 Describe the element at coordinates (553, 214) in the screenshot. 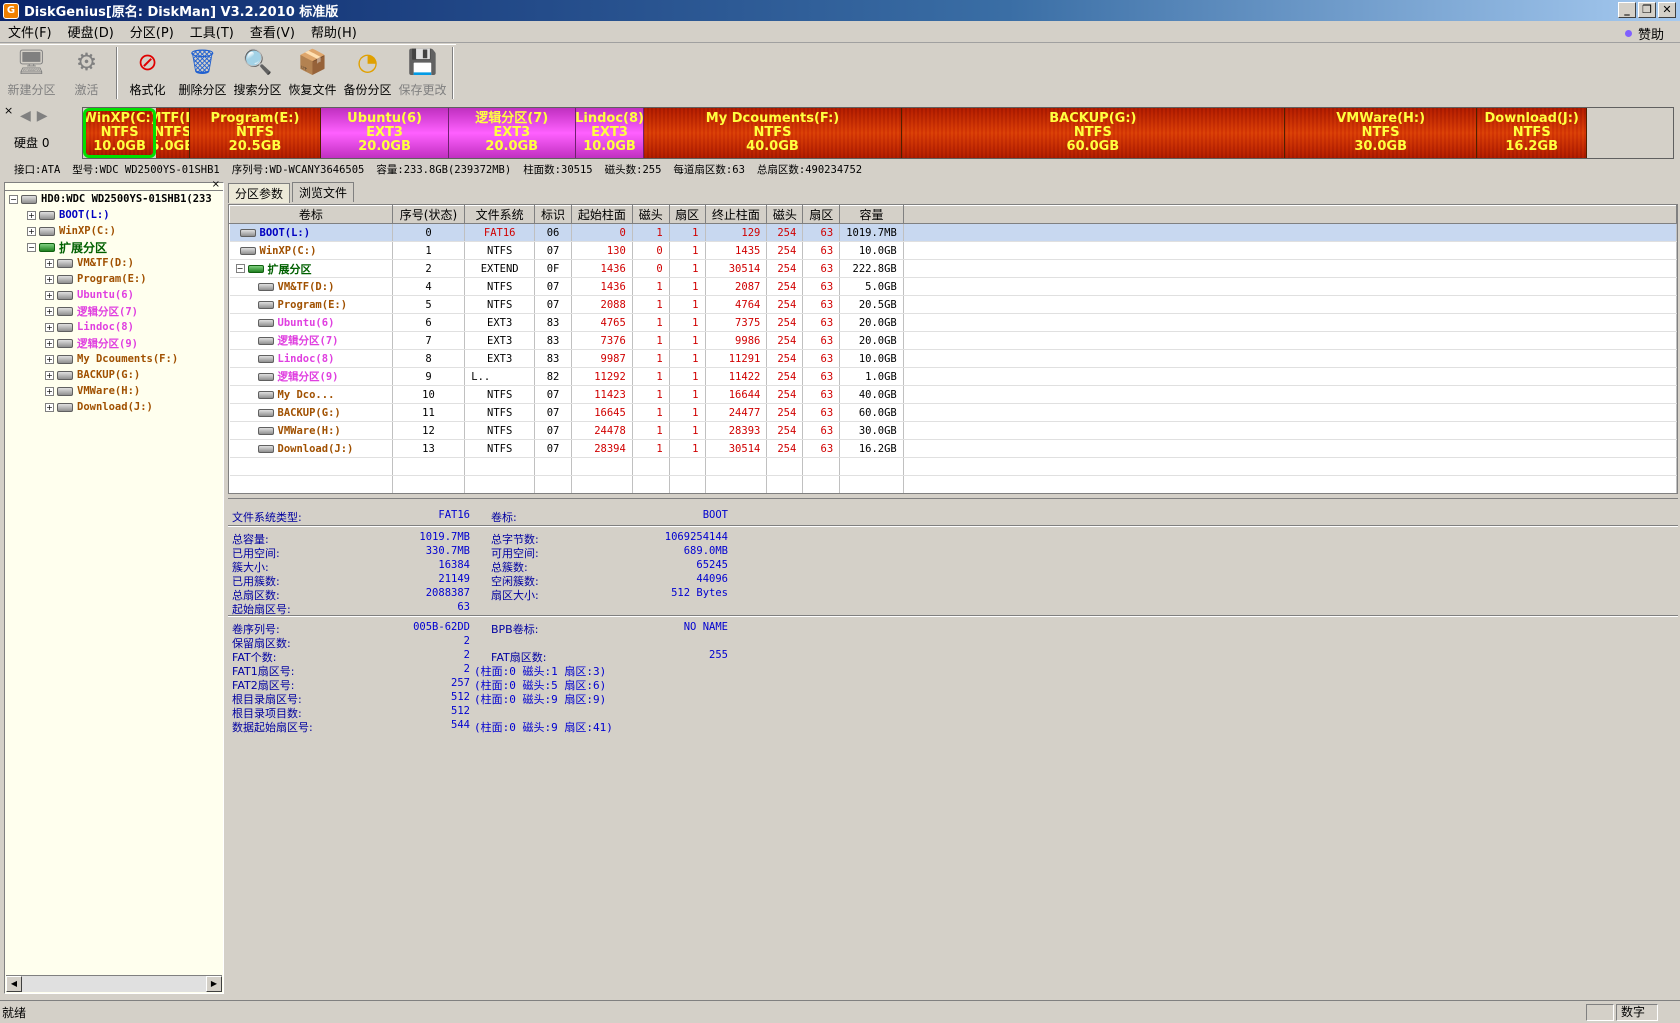

I see `column-header: 标识` at that location.